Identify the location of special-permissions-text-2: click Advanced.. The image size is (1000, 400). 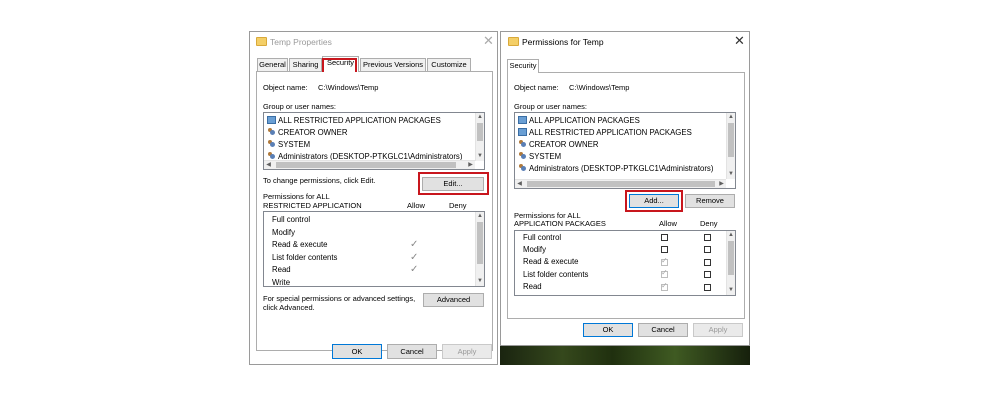
(289, 307).